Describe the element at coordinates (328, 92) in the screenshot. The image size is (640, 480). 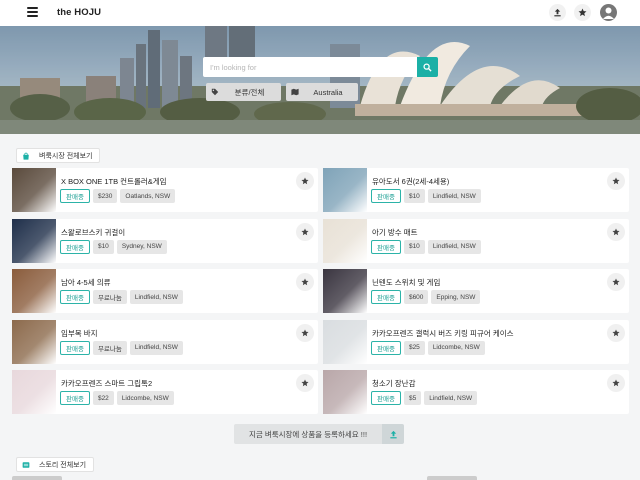
I see `location-filter-label: Australia` at that location.